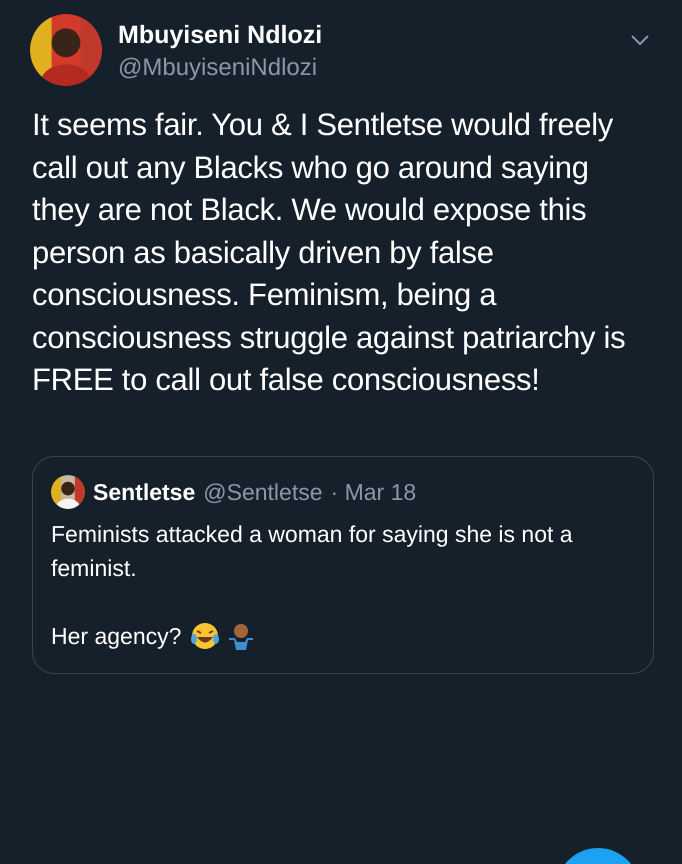 The height and width of the screenshot is (864, 682). I want to click on quoted-author-name: Sentletse, so click(144, 492).